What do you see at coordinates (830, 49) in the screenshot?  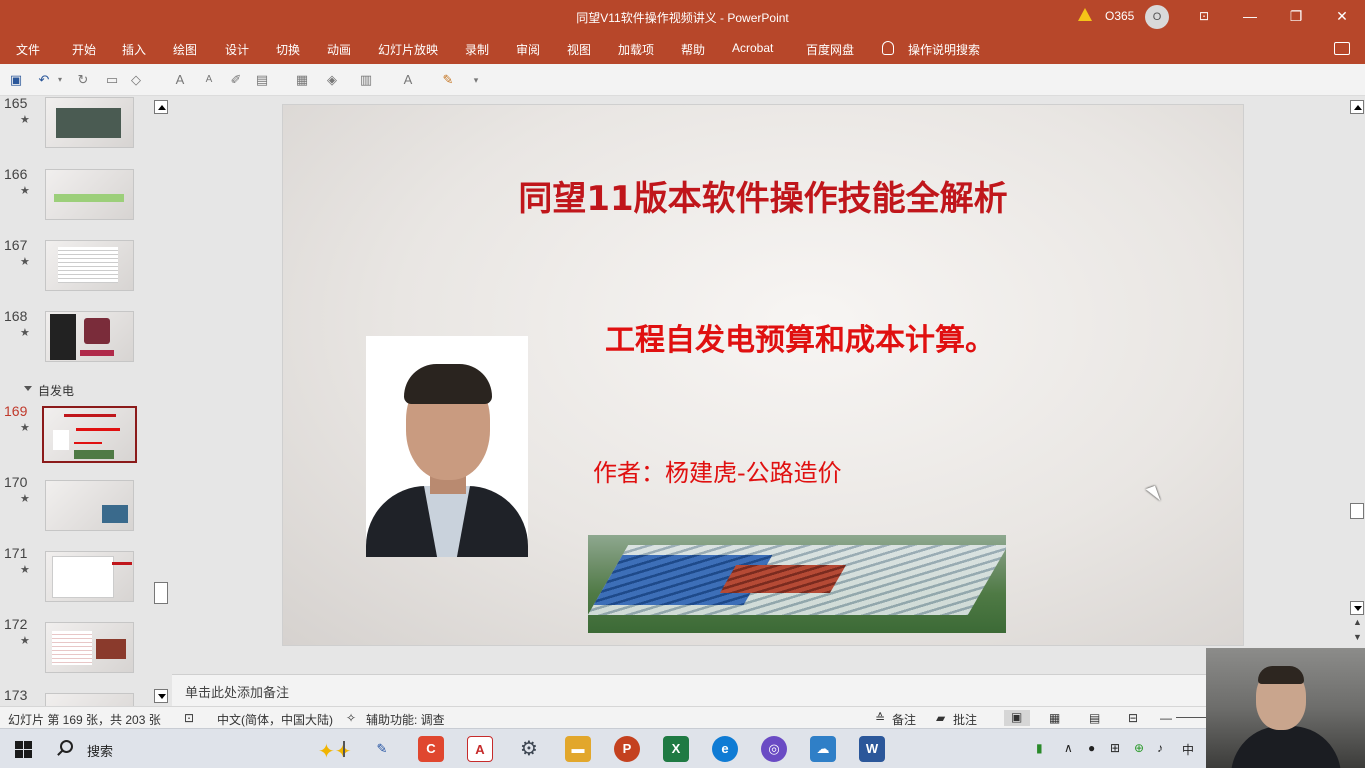 I see `tab-baidu-netdisk: 百度网盘` at bounding box center [830, 49].